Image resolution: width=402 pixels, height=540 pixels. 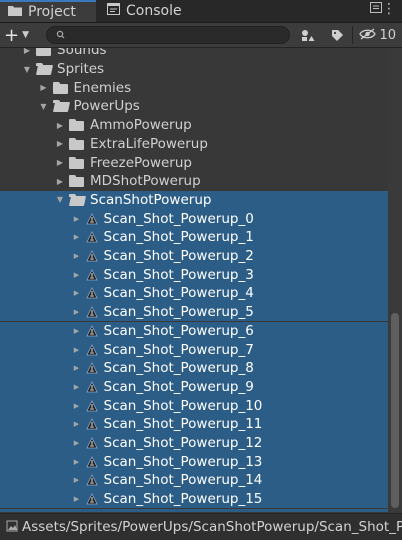 What do you see at coordinates (183, 480) in the screenshot?
I see `tree-item-label: Scan_Shot_Powerup_14` at bounding box center [183, 480].